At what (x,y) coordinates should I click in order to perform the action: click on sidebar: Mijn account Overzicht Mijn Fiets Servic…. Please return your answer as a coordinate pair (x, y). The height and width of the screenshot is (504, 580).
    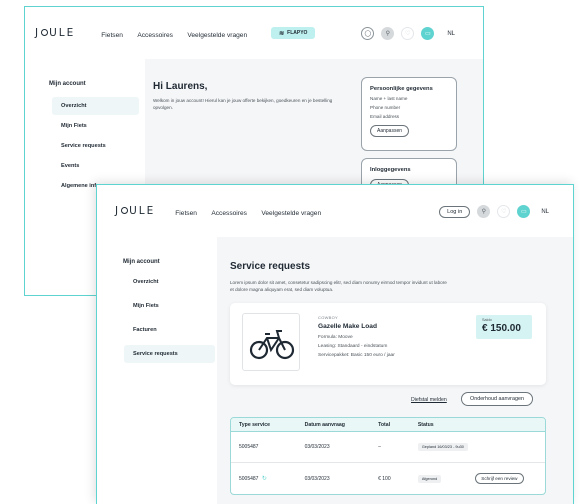
    Looking at the image, I should click on (94, 138).